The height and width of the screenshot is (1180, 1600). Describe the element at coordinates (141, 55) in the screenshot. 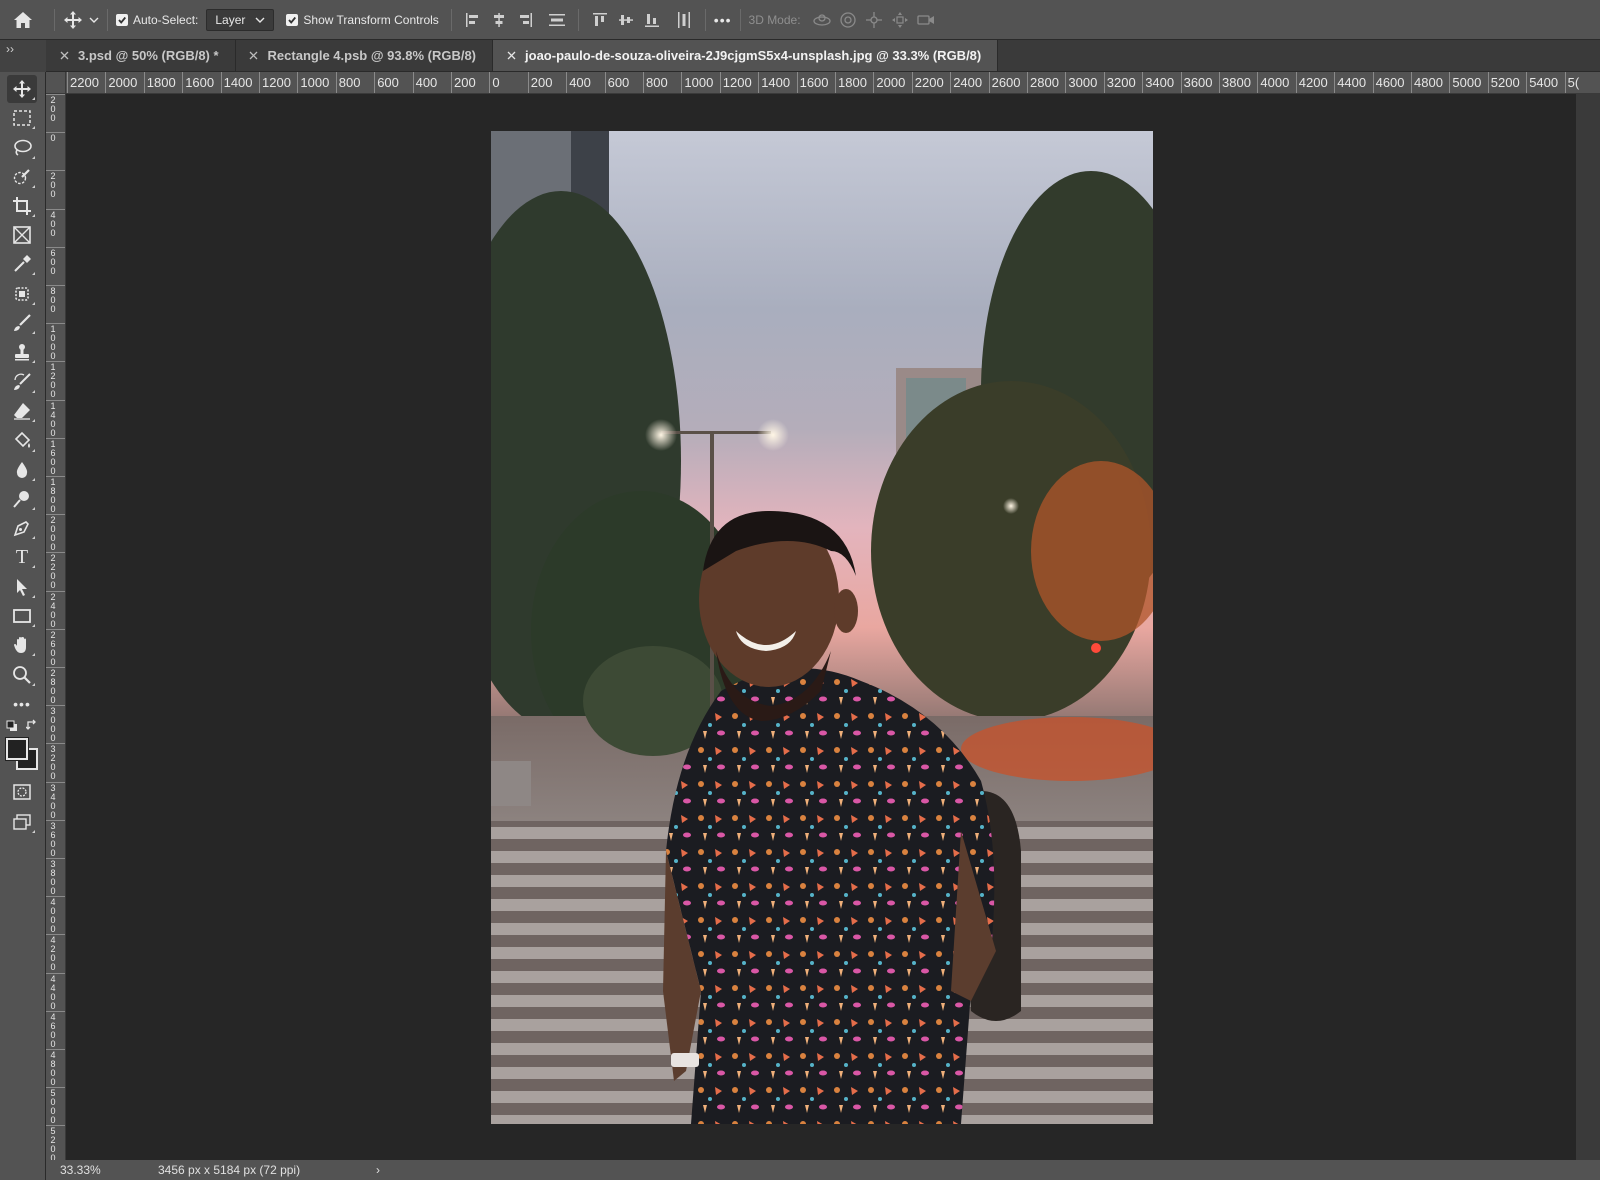

I see `document-tab: 3.psd @ 50% (RGB/8) *` at that location.